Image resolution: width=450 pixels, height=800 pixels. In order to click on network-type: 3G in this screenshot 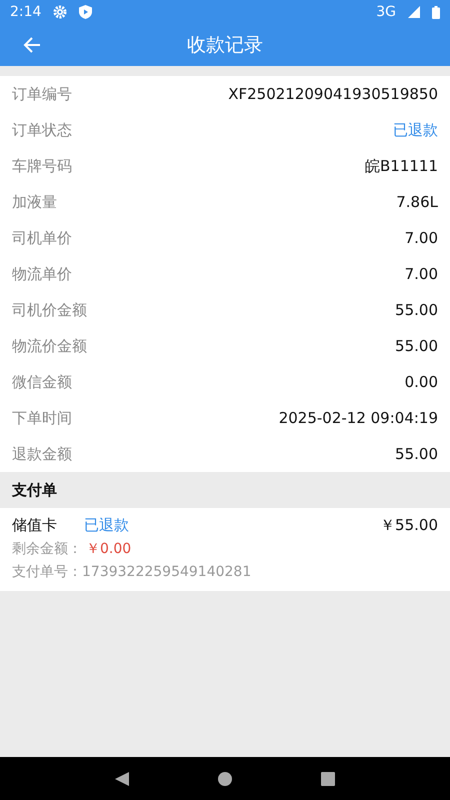, I will do `click(386, 12)`.